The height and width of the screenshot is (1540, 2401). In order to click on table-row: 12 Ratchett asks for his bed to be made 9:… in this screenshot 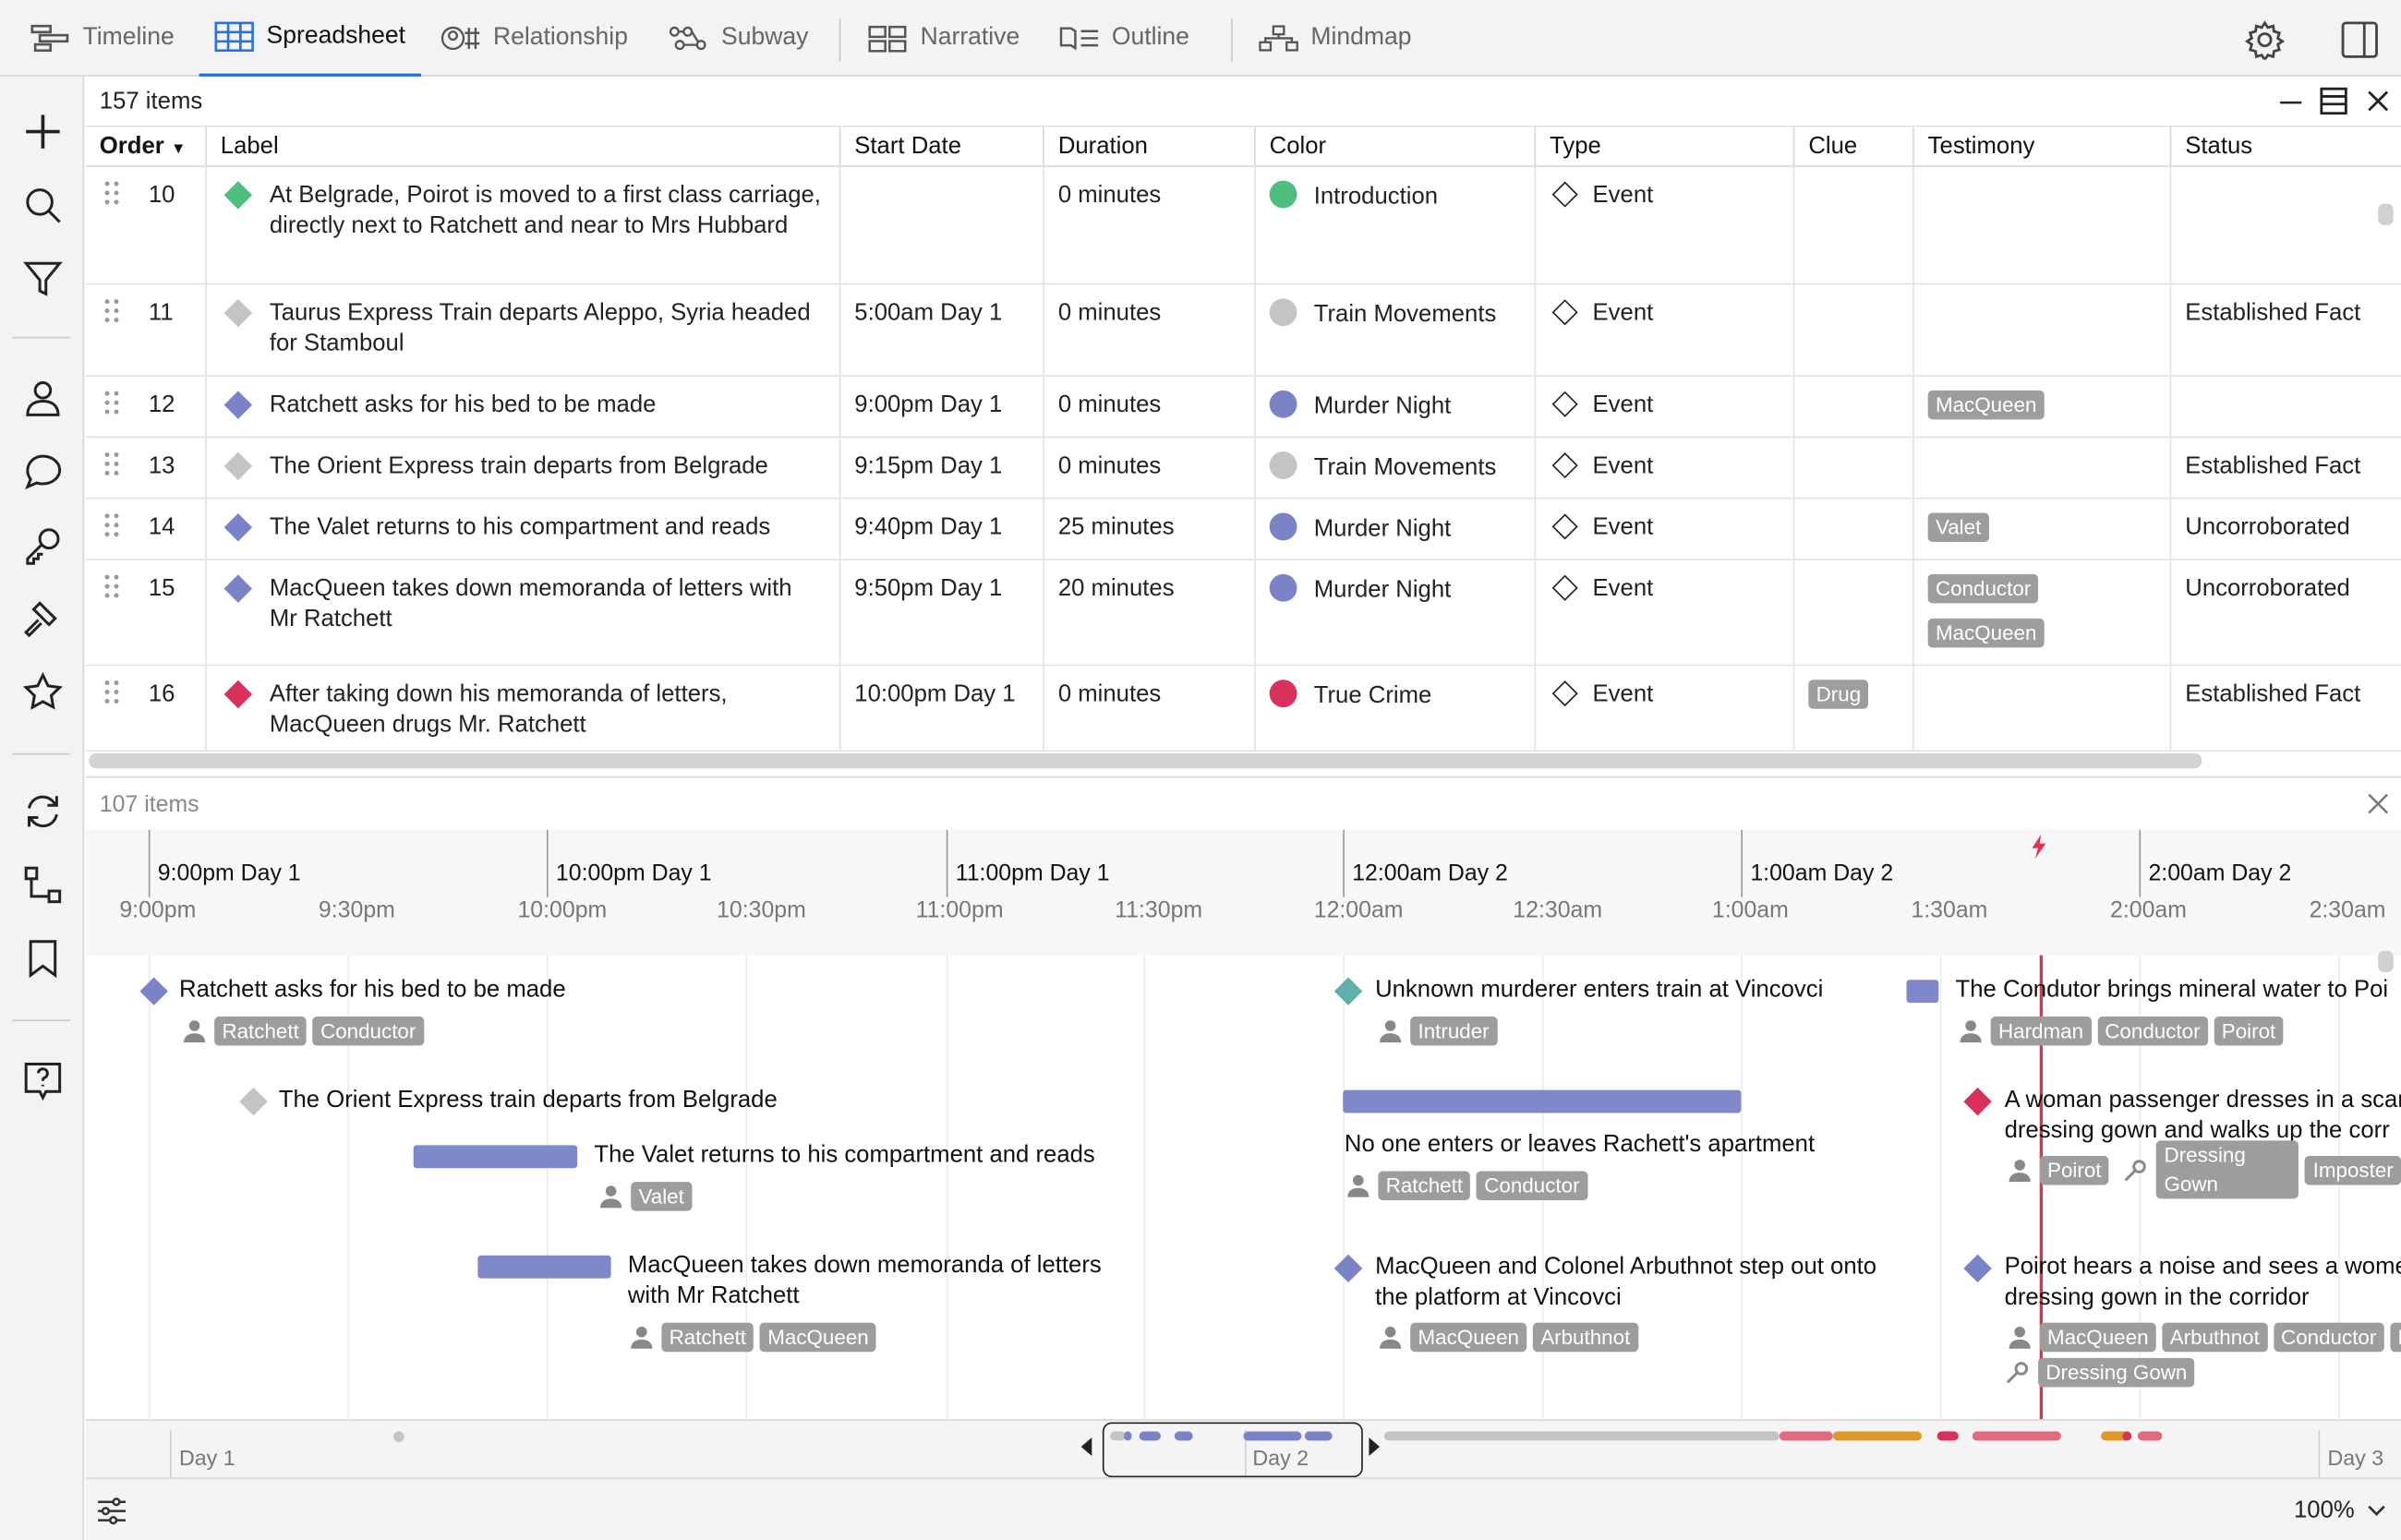, I will do `click(1243, 407)`.